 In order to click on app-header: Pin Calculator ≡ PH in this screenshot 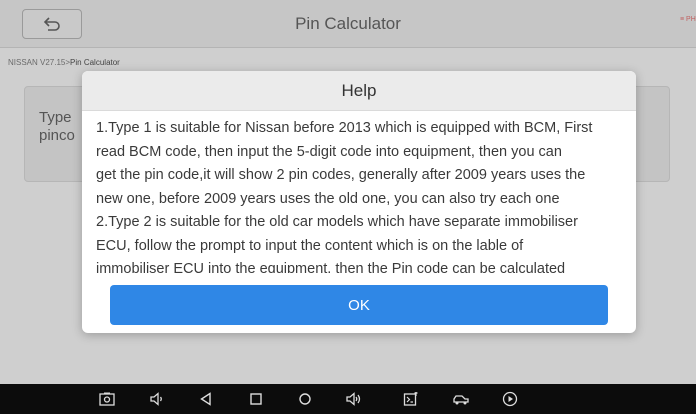, I will do `click(348, 24)`.